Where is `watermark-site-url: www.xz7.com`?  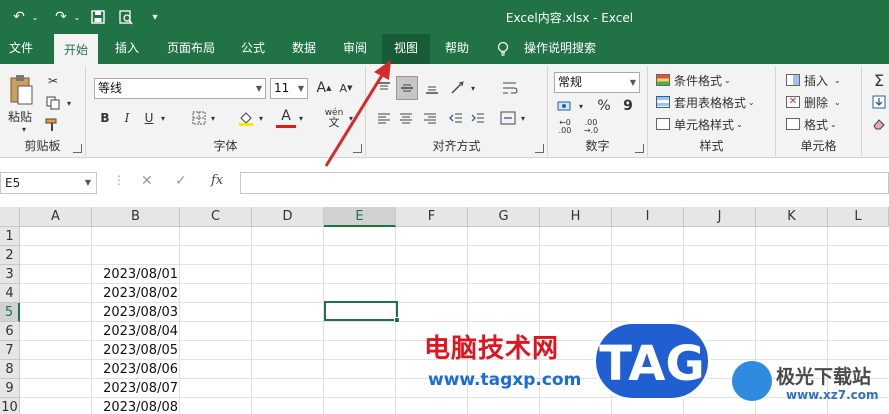
watermark-site-url: www.xz7.com is located at coordinates (832, 395).